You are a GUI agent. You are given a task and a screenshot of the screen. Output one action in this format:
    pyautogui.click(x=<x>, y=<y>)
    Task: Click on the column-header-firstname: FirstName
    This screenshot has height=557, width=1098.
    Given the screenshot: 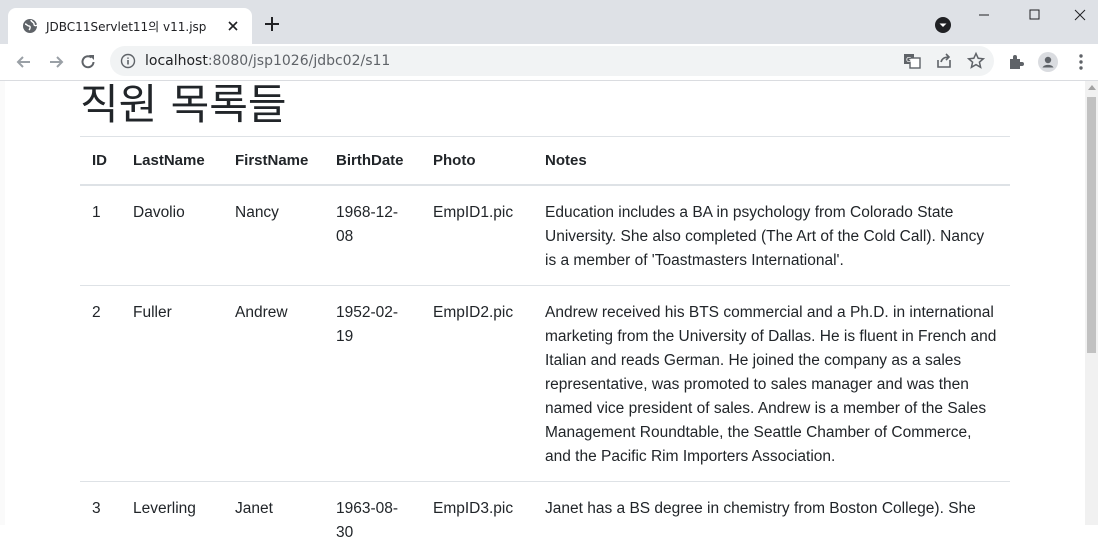 What is the action you would take?
    pyautogui.click(x=273, y=161)
    